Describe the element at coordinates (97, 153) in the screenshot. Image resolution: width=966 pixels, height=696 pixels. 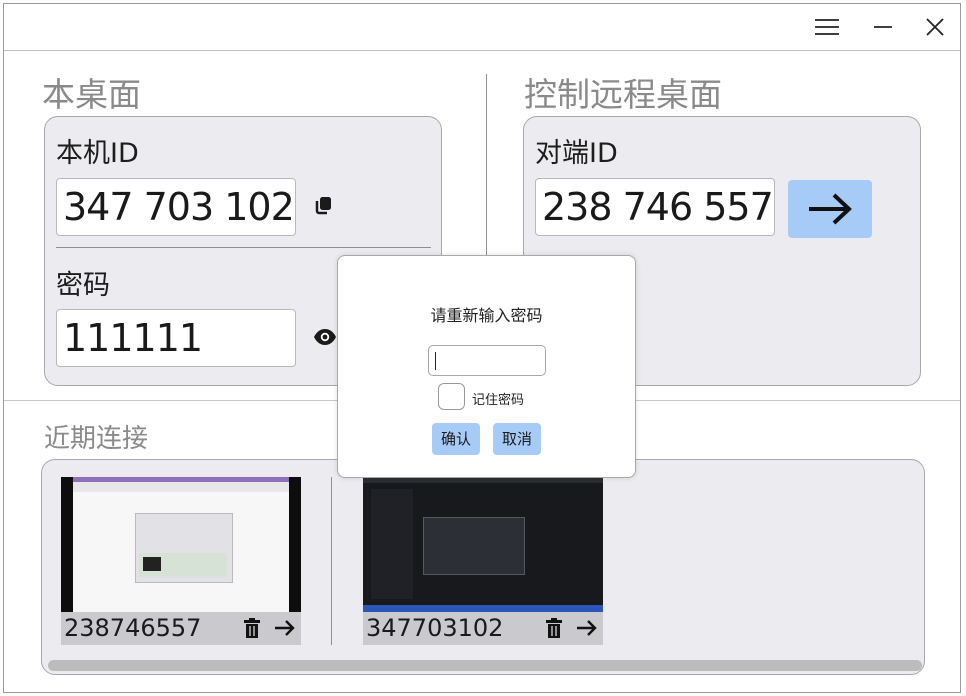
I see `local-id-label: 本机ID` at that location.